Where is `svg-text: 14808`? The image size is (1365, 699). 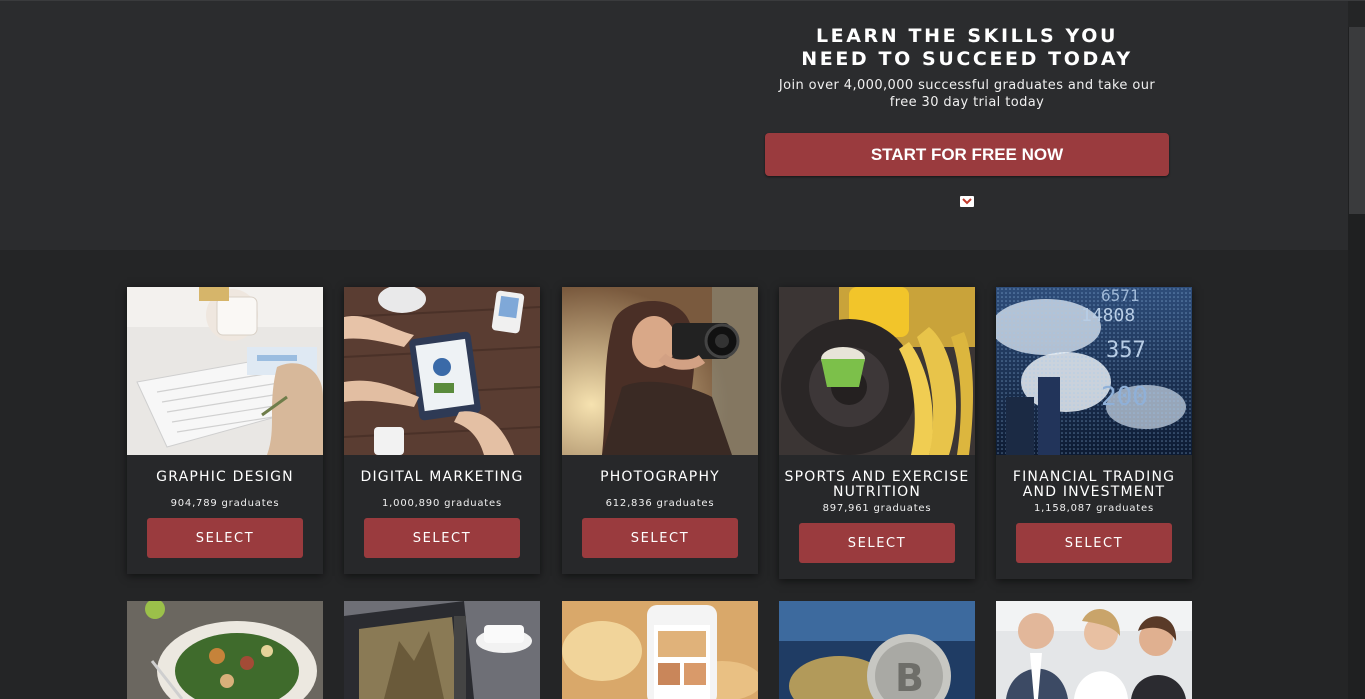
svg-text: 14808 is located at coordinates (1108, 315).